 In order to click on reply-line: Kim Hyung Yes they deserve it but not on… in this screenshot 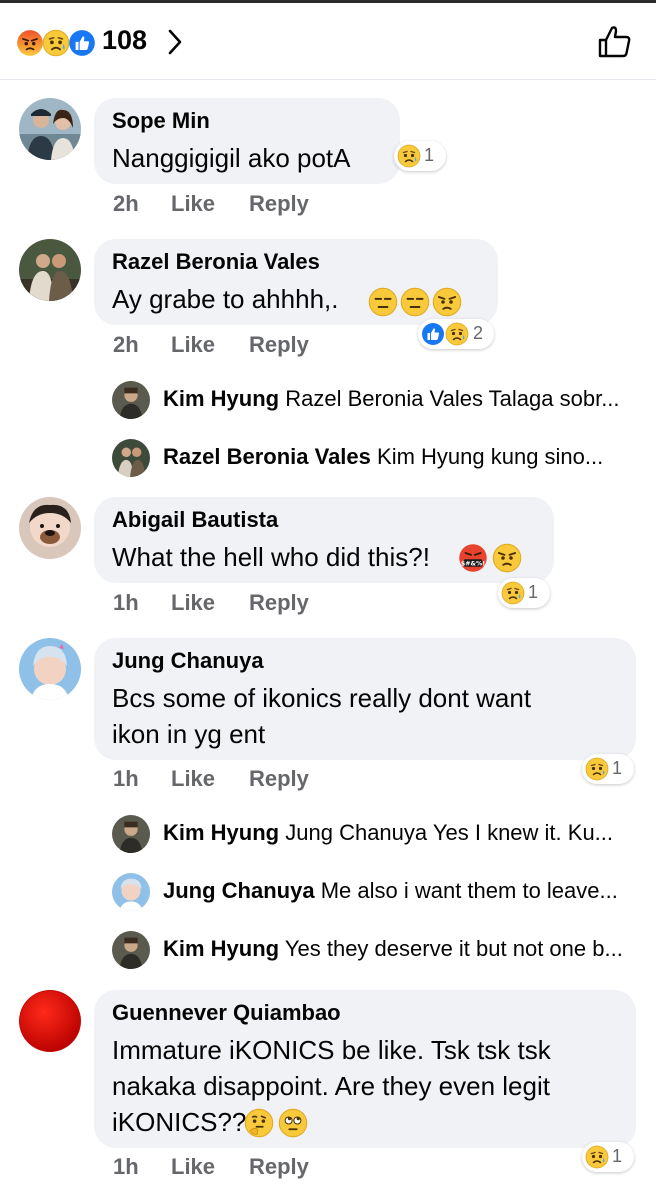, I will do `click(402, 949)`.